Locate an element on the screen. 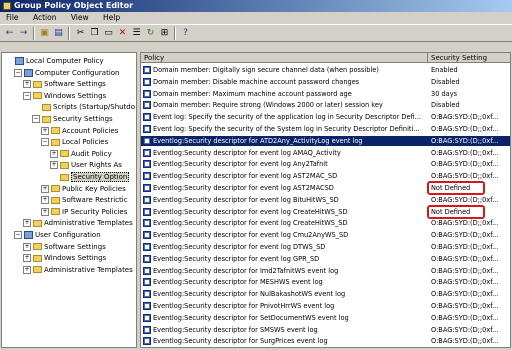  refresh-icon: ↻ is located at coordinates (150, 33).